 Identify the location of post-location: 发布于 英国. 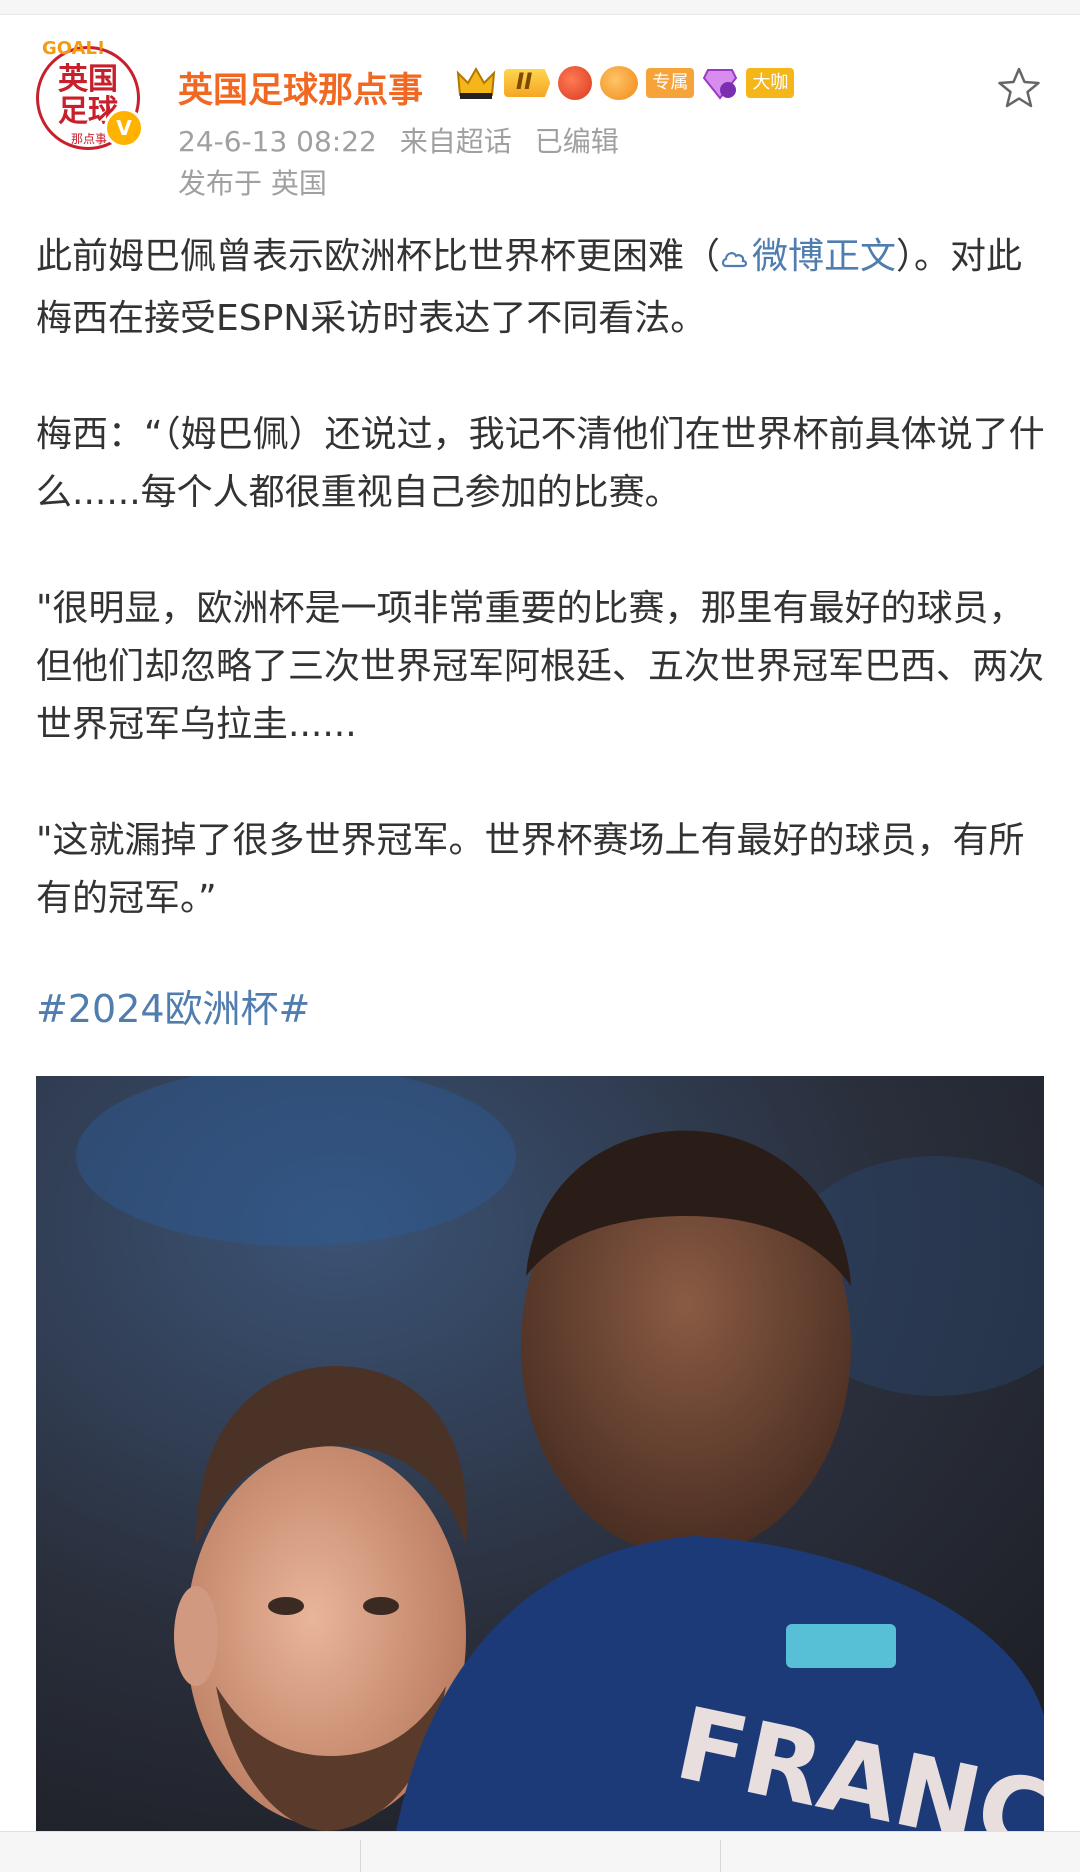
(252, 183).